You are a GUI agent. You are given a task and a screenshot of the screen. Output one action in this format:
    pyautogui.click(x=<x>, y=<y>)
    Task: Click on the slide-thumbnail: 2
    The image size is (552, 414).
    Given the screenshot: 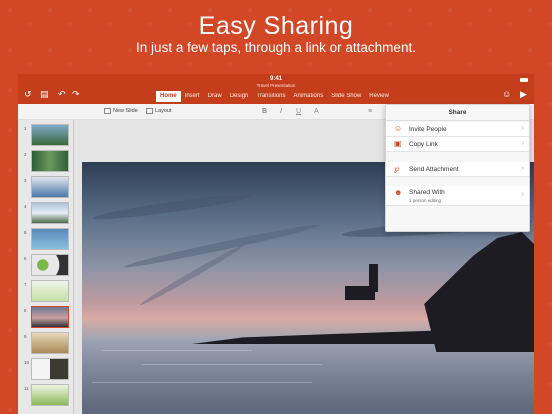 What is the action you would take?
    pyautogui.click(x=47, y=162)
    